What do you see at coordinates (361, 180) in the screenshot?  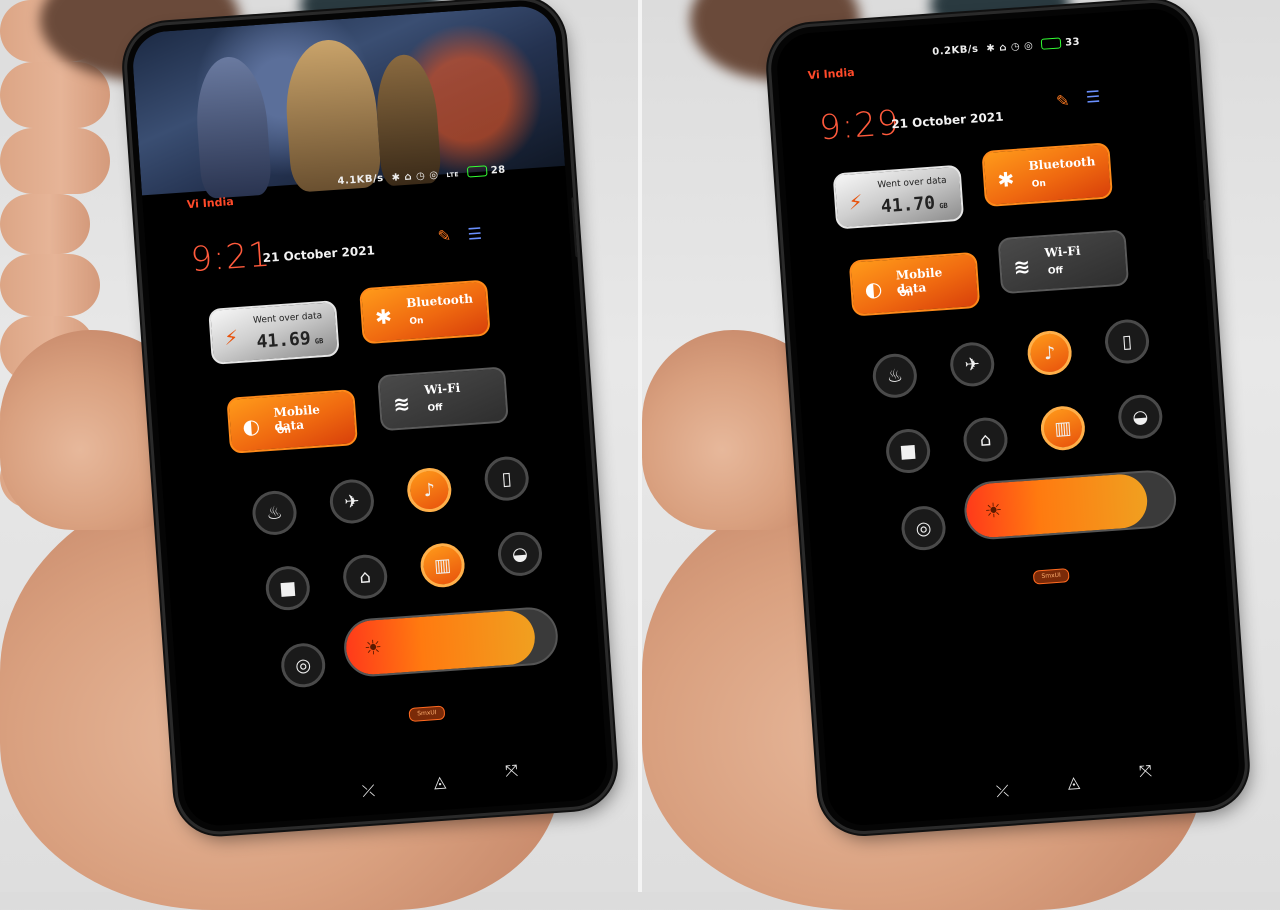 I see `network-speed: 4.1KB/s` at bounding box center [361, 180].